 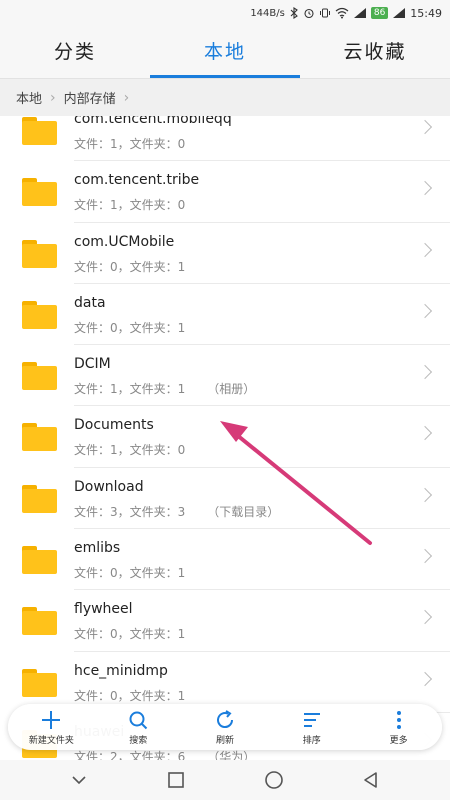 I want to click on tab-category: 分类, so click(x=75, y=52).